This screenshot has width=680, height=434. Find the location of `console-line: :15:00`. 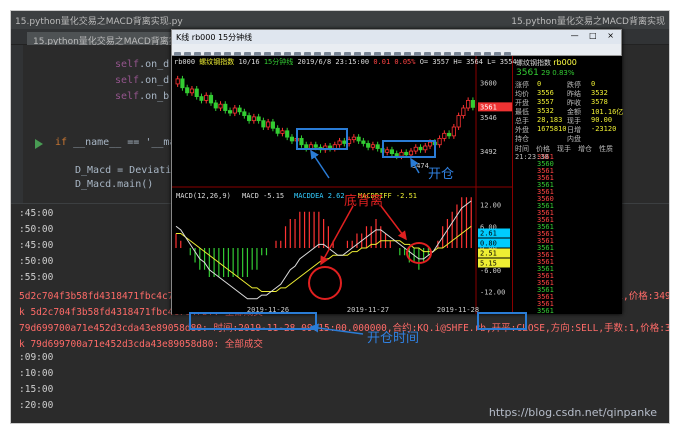

console-line: :15:00 is located at coordinates (36, 389).